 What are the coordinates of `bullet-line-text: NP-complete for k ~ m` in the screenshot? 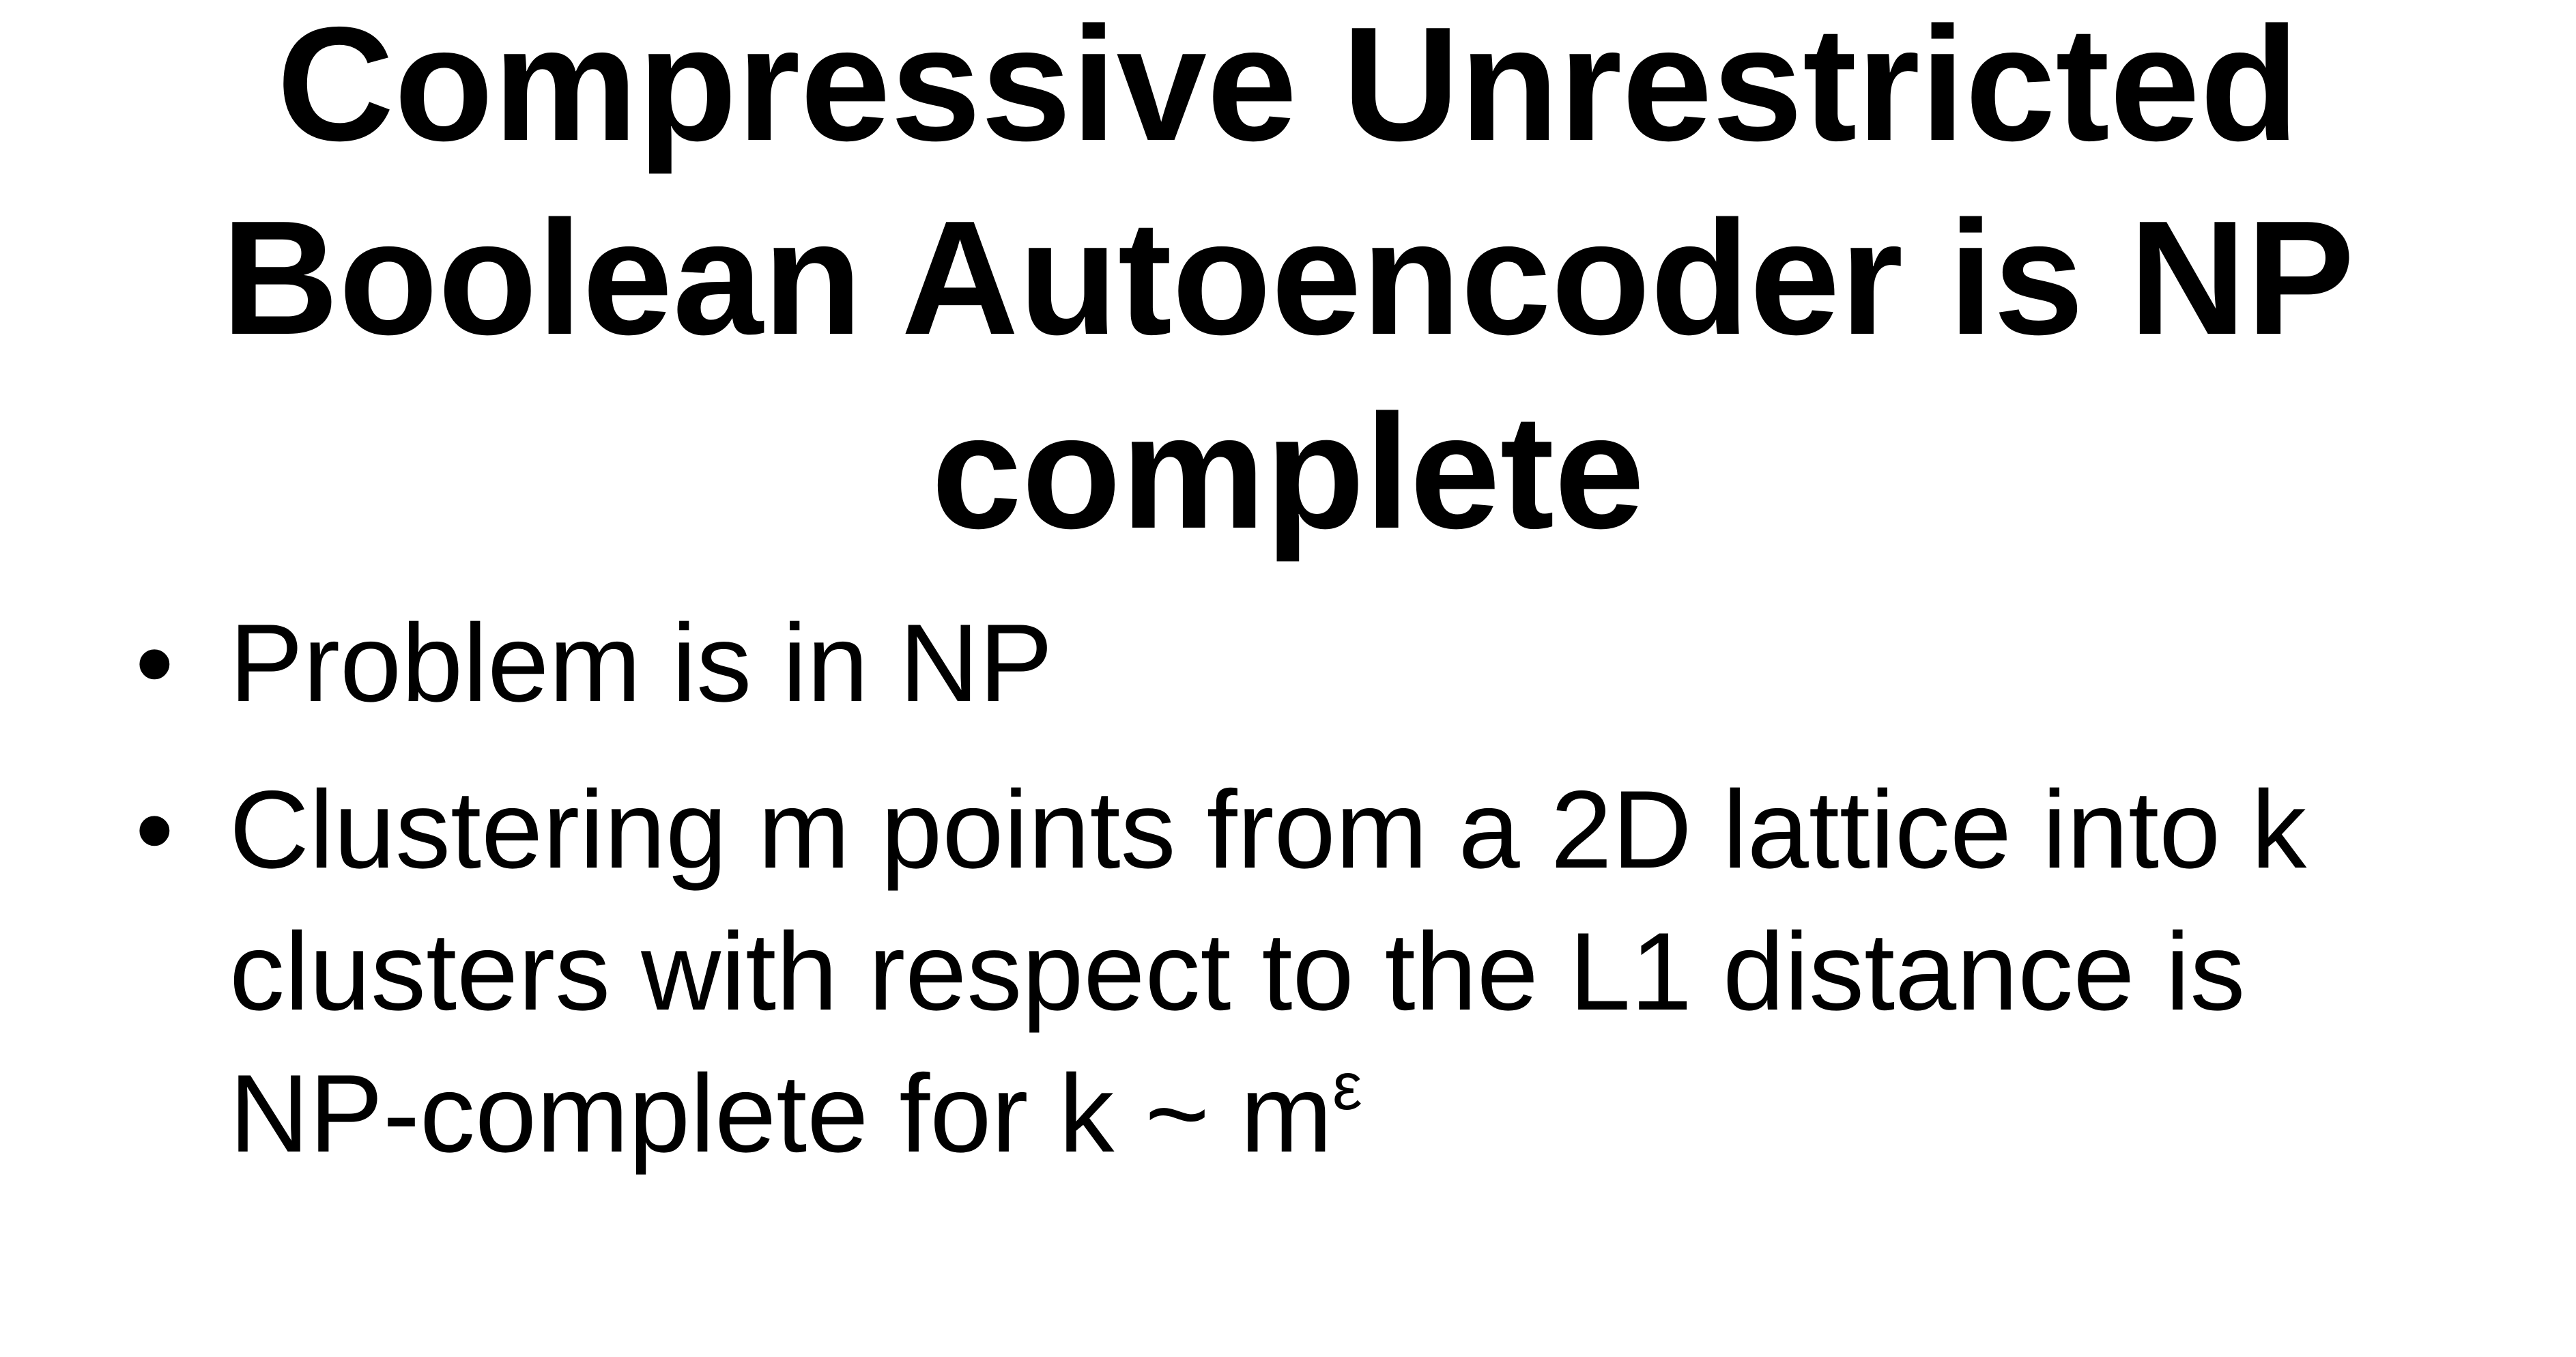 It's located at (780, 1113).